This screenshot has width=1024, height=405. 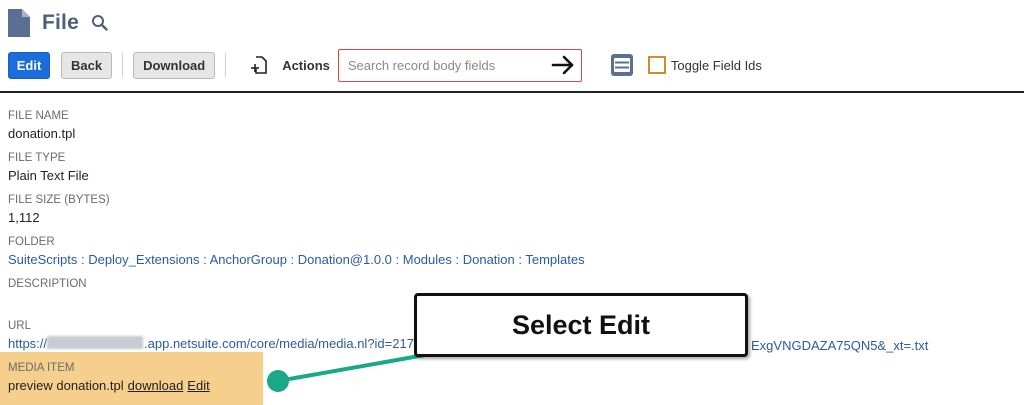 I want to click on callout-box: Select Edit, so click(x=581, y=325).